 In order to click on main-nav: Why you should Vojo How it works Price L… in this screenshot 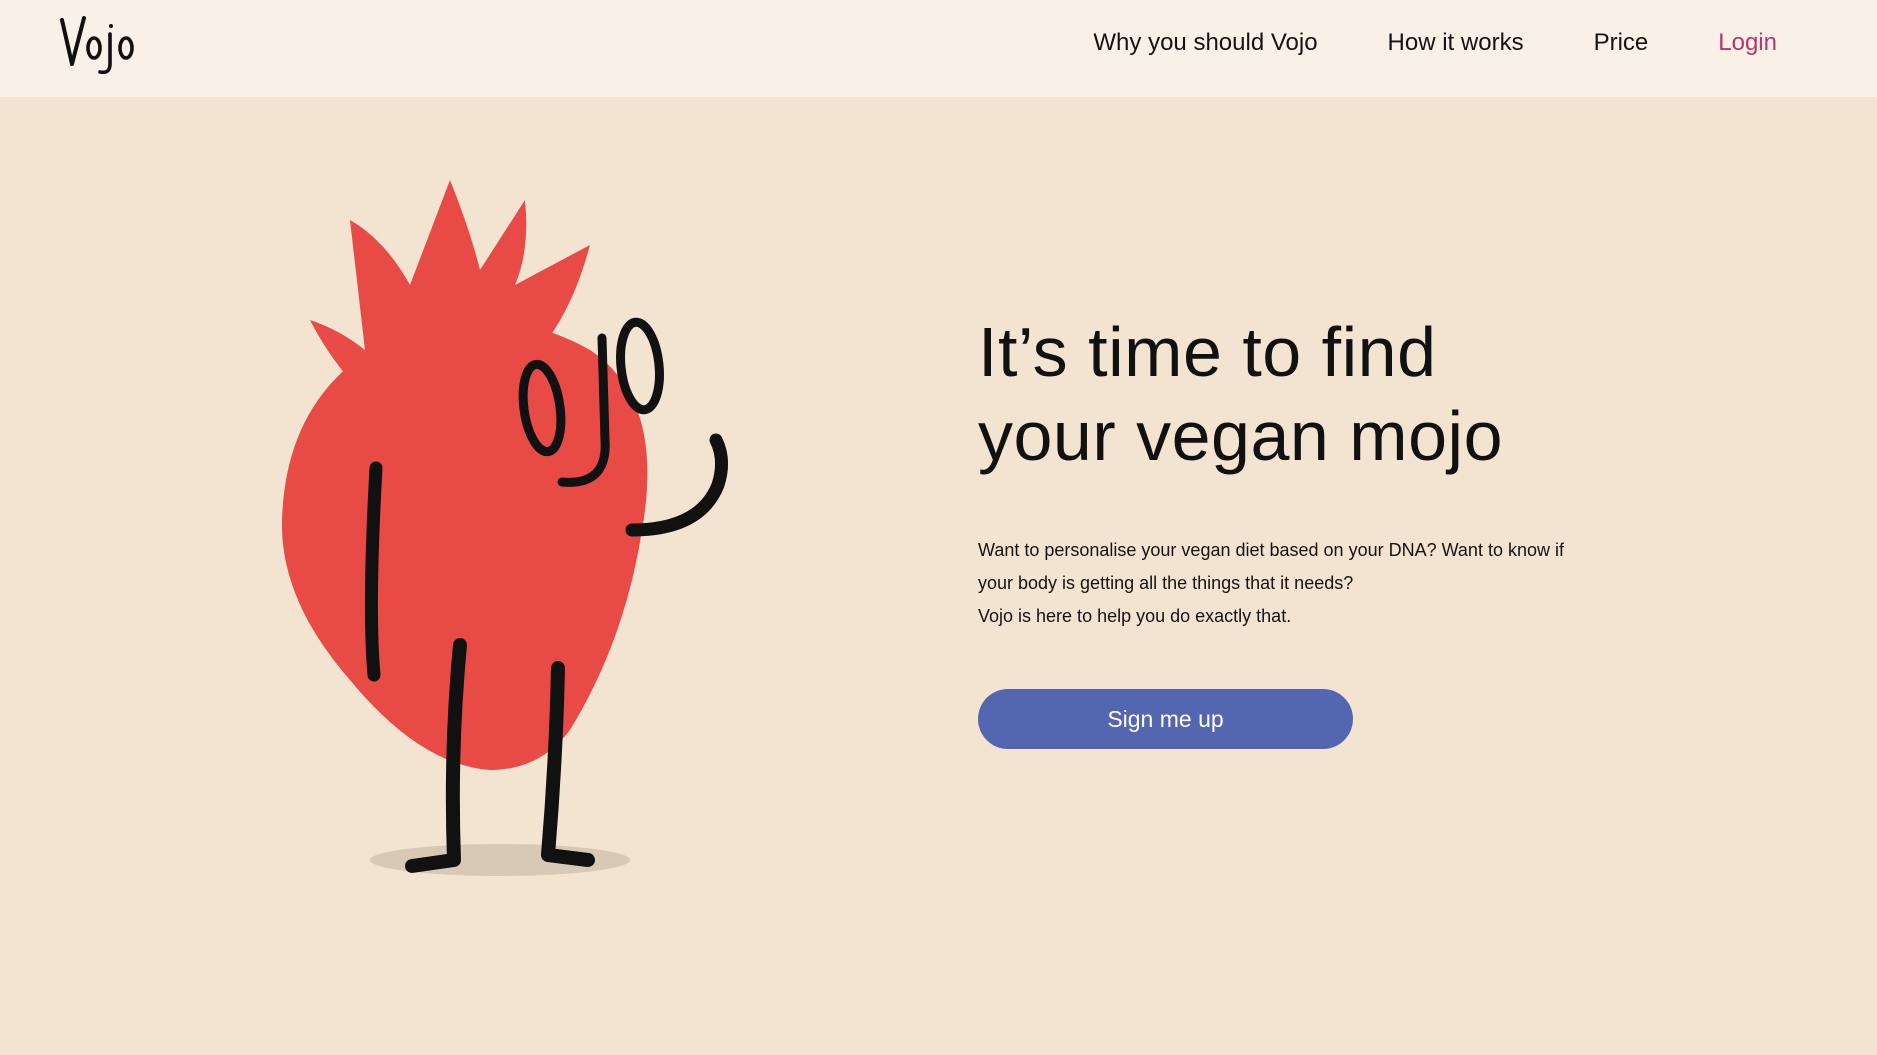, I will do `click(1435, 42)`.